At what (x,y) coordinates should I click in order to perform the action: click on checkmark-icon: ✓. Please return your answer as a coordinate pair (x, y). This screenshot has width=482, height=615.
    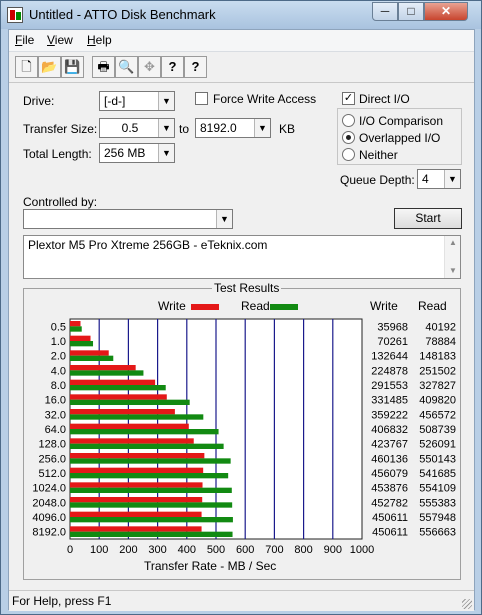
    Looking at the image, I should click on (348, 98).